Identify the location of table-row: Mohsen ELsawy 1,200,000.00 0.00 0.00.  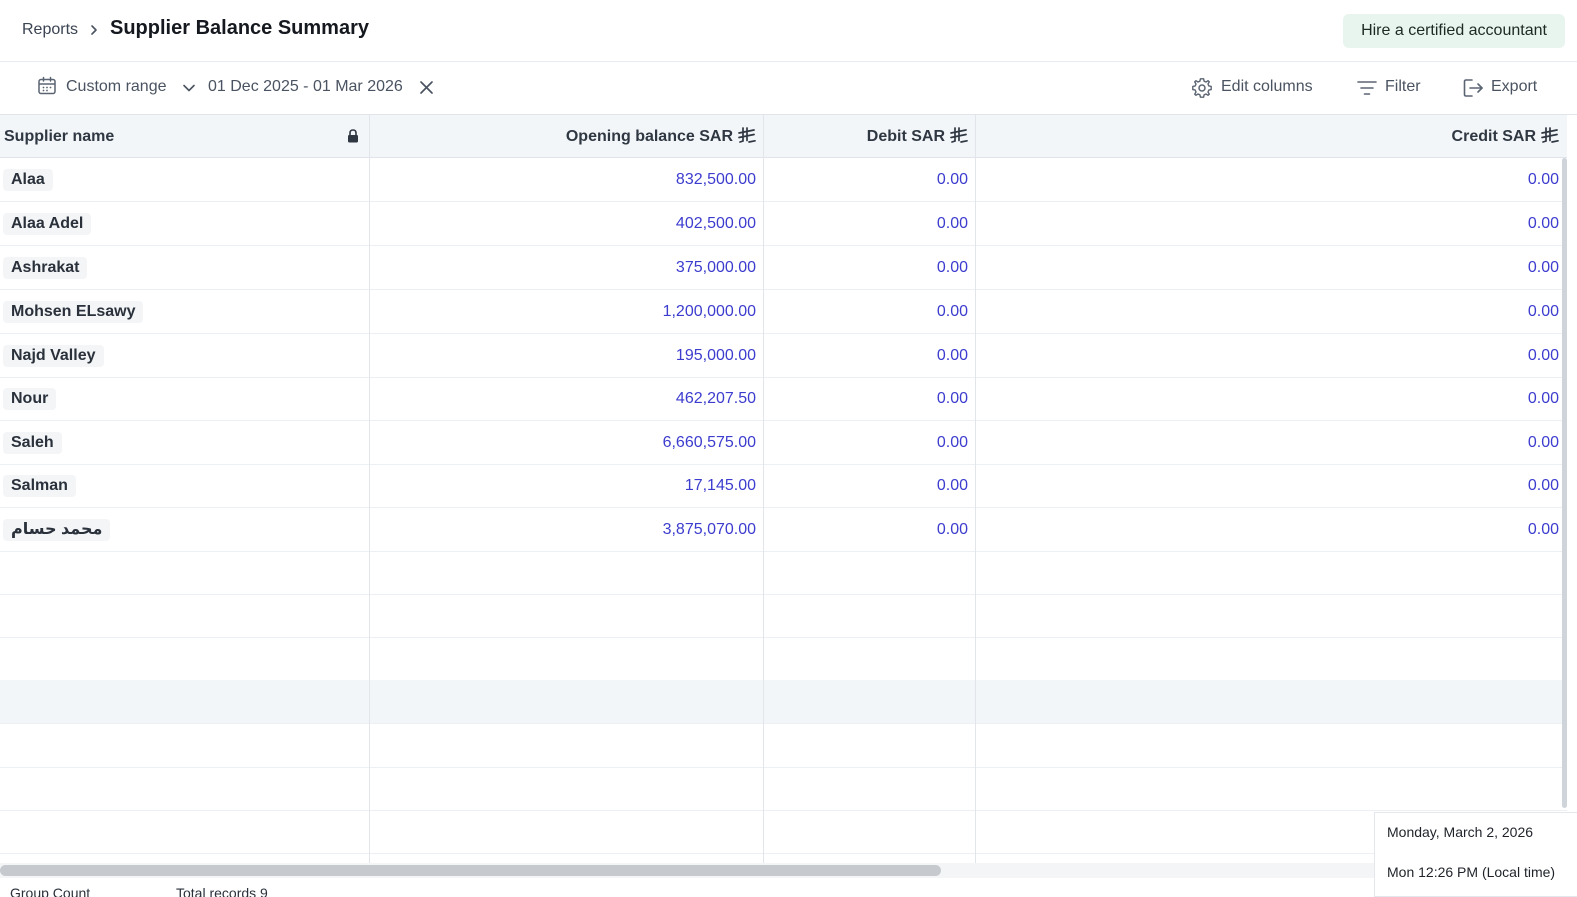
(783, 312).